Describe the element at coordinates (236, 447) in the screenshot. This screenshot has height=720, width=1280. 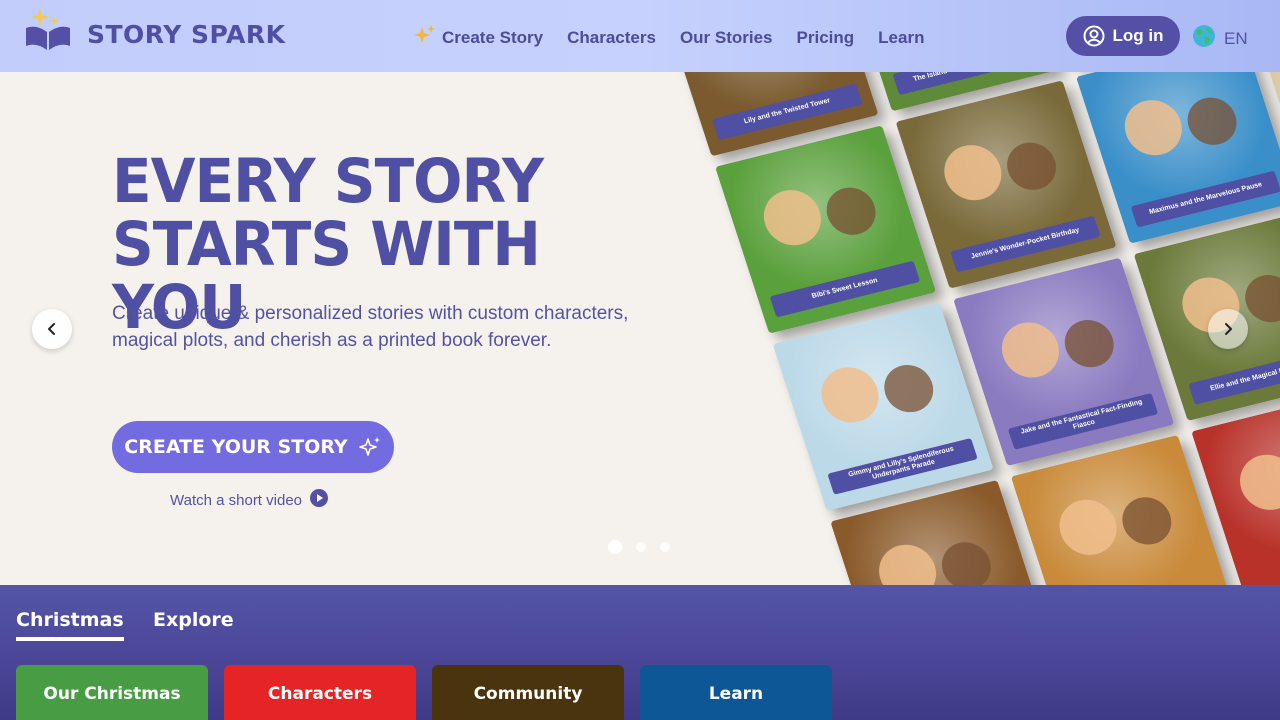
I see `cta-label: CREATE YOUR STORY` at that location.